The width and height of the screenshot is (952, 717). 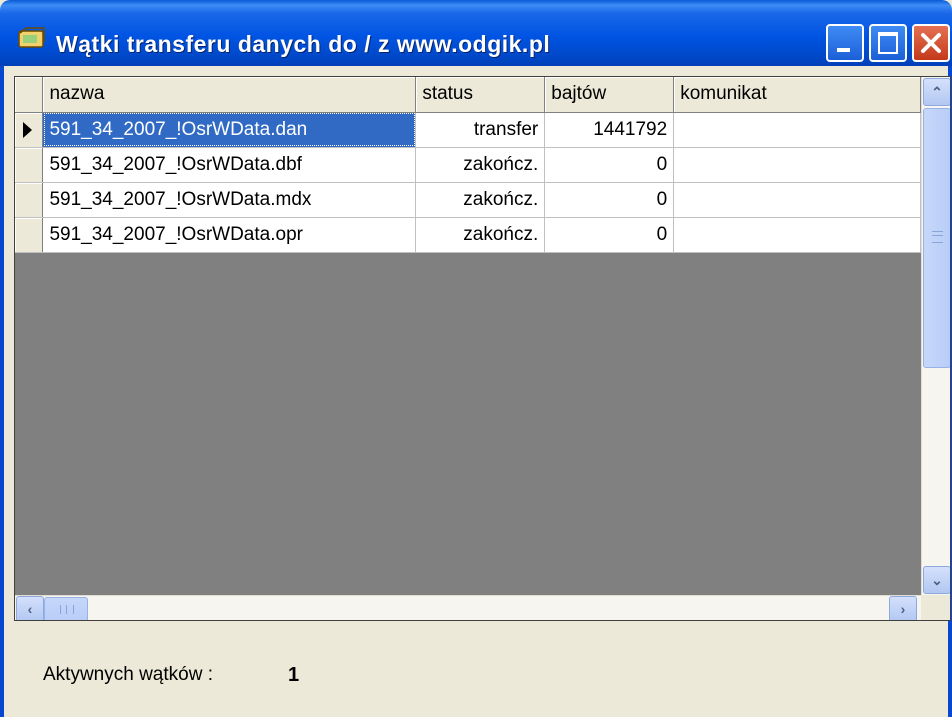 What do you see at coordinates (480, 130) in the screenshot?
I see `cell-status: transfer` at bounding box center [480, 130].